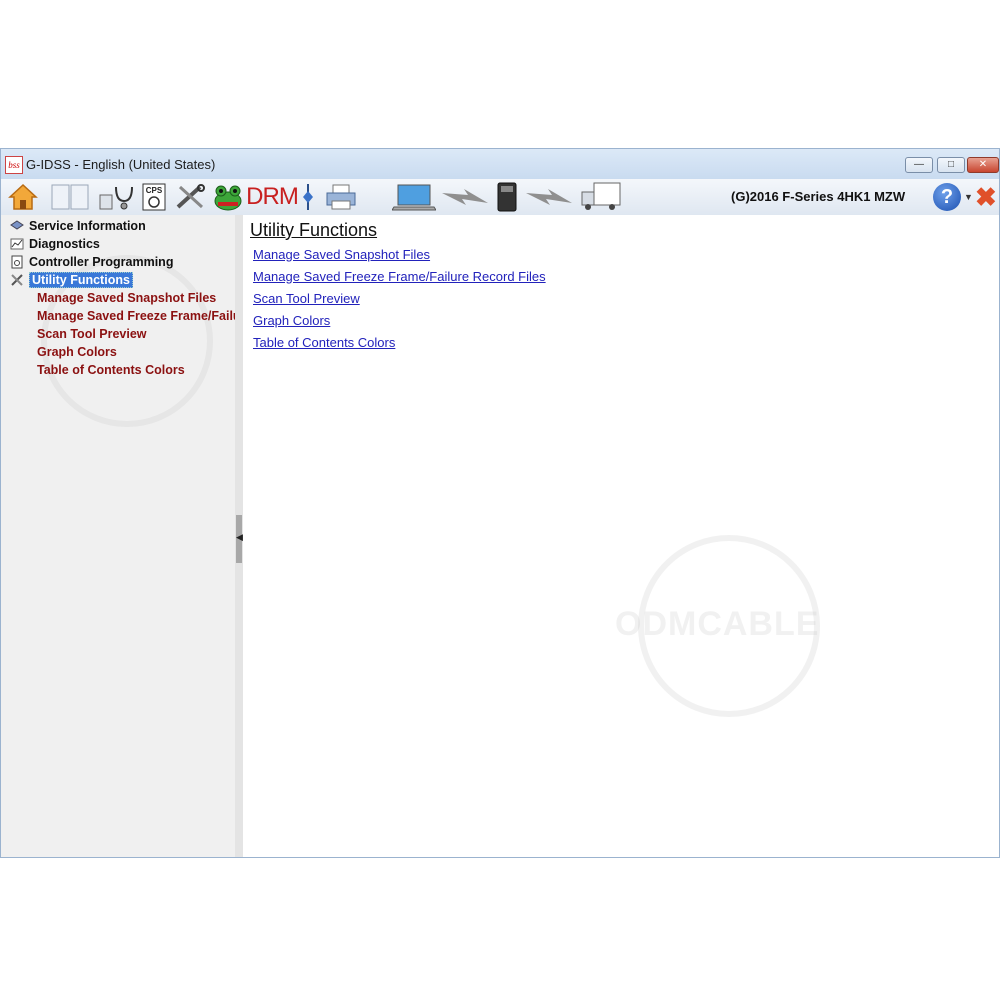  Describe the element at coordinates (17, 226) in the screenshot. I see `layers-icon` at that location.